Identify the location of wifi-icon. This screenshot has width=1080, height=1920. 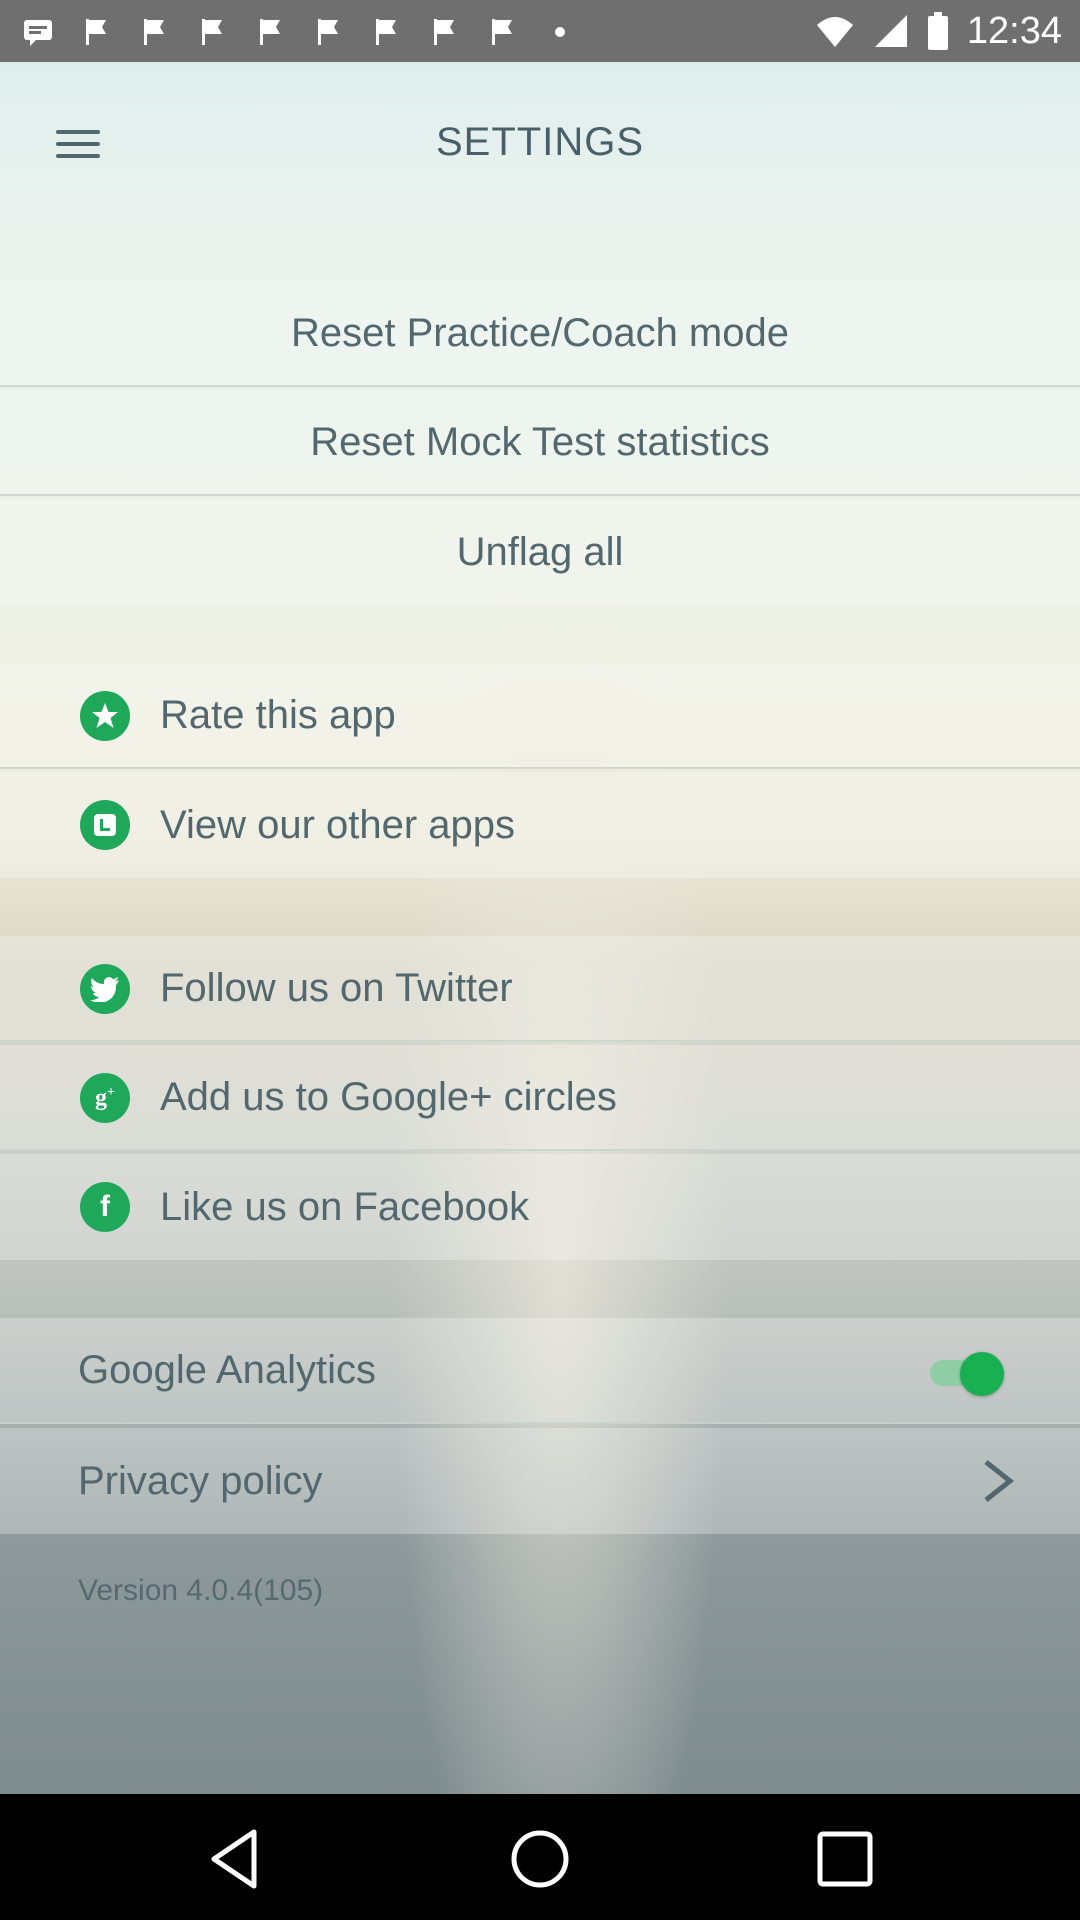
(834, 32).